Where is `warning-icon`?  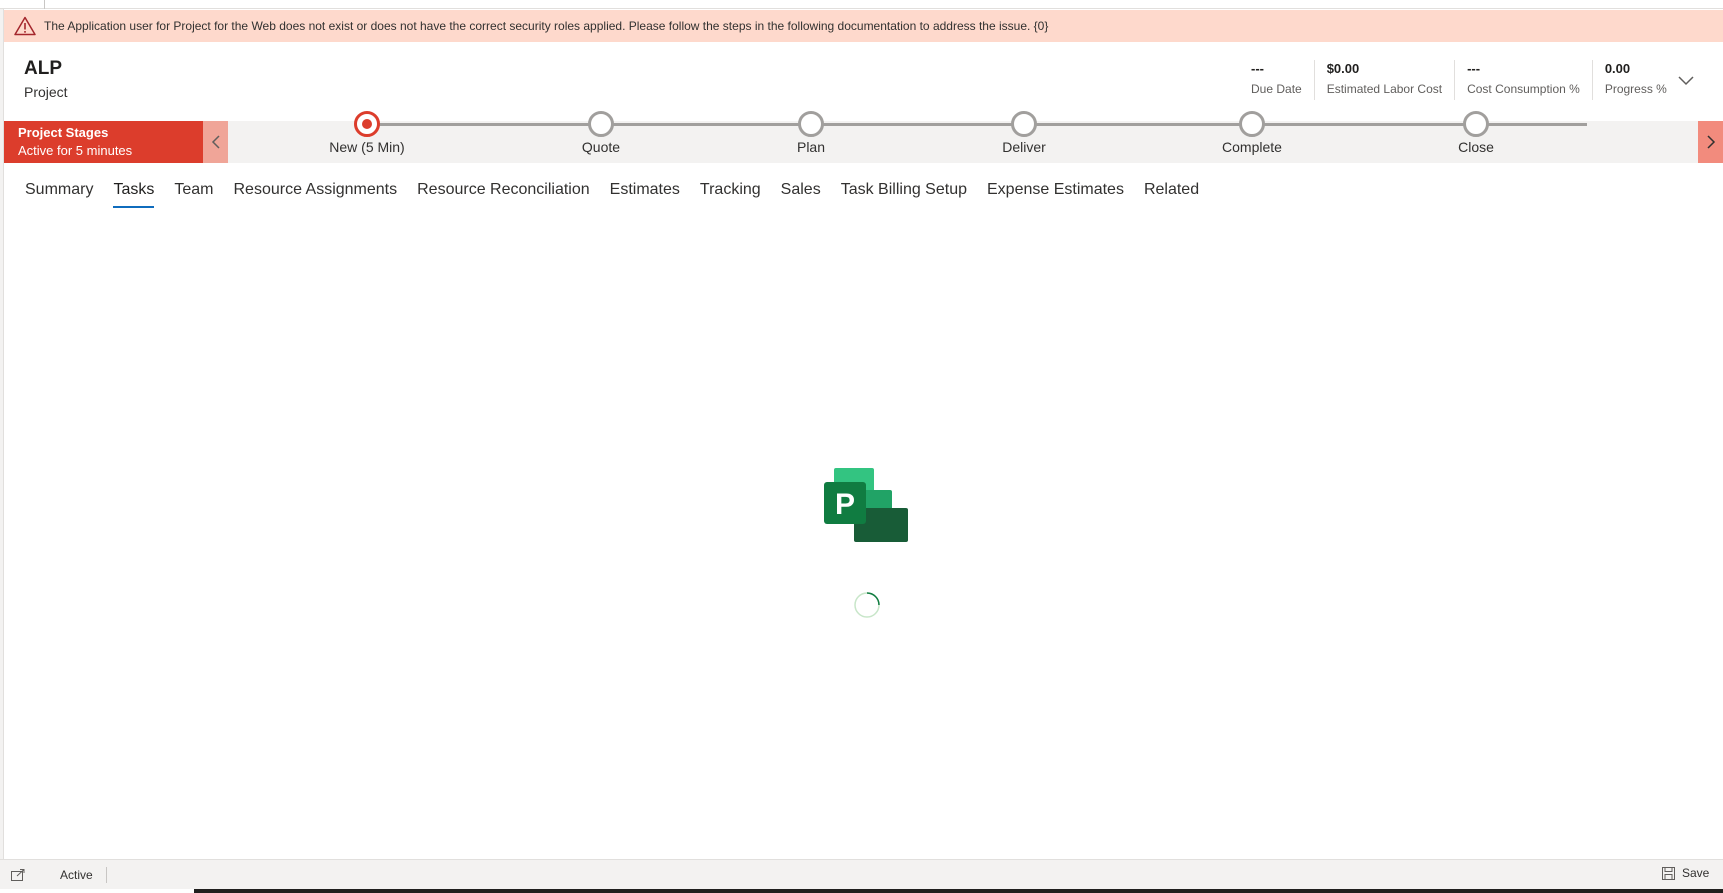
warning-icon is located at coordinates (25, 26).